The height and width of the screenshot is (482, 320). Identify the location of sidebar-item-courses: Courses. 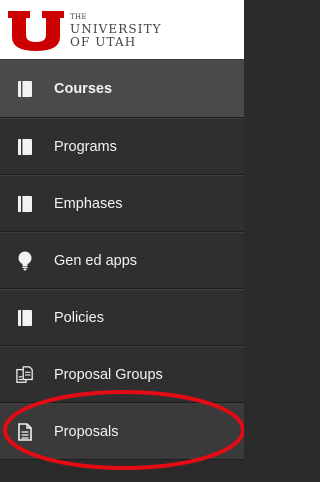
(122, 88).